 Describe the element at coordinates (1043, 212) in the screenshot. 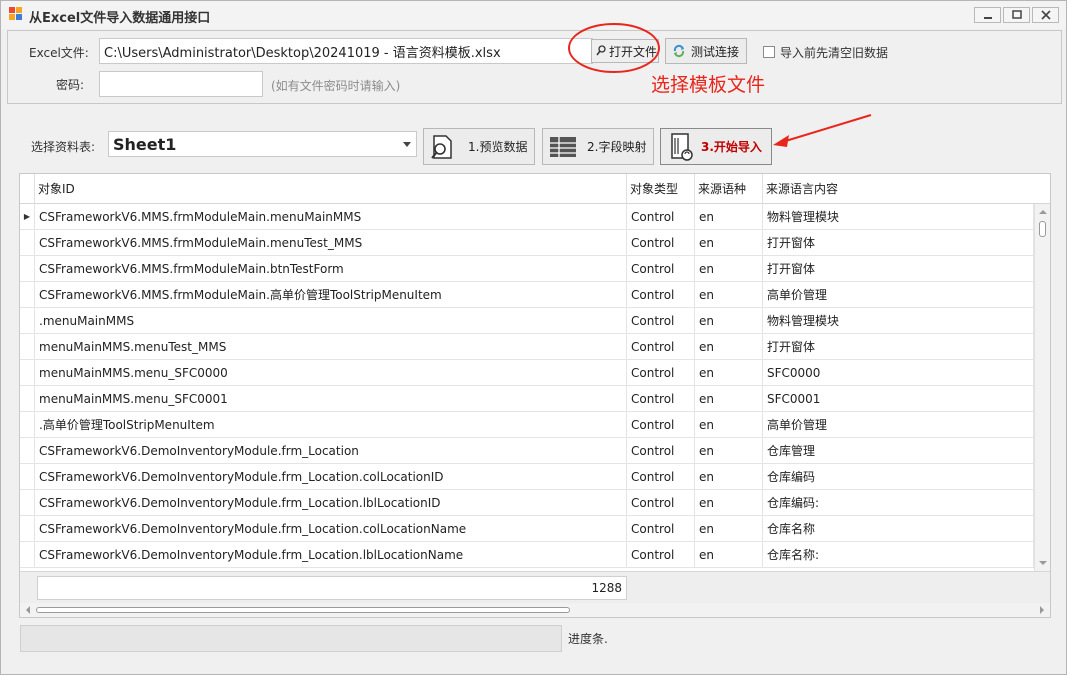

I see `scroll-up-icon` at that location.